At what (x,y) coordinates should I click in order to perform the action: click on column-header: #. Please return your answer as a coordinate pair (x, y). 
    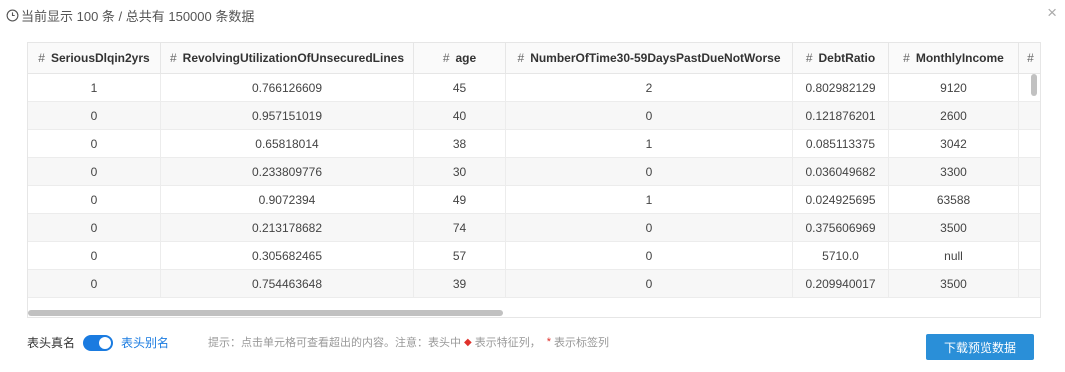
    Looking at the image, I should click on (1029, 58).